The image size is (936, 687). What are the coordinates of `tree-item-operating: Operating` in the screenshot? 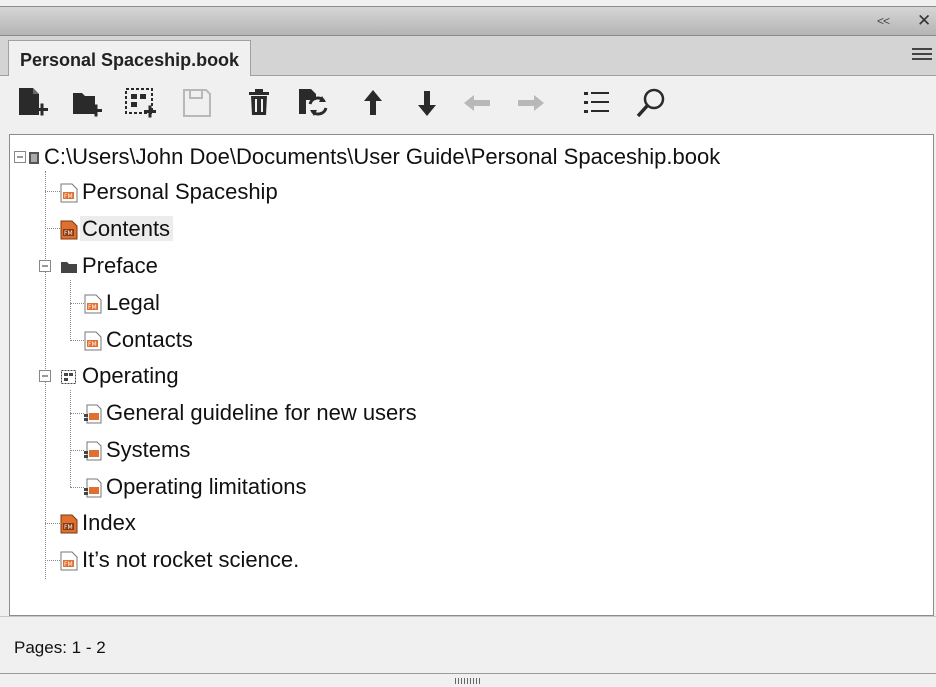 It's located at (121, 376).